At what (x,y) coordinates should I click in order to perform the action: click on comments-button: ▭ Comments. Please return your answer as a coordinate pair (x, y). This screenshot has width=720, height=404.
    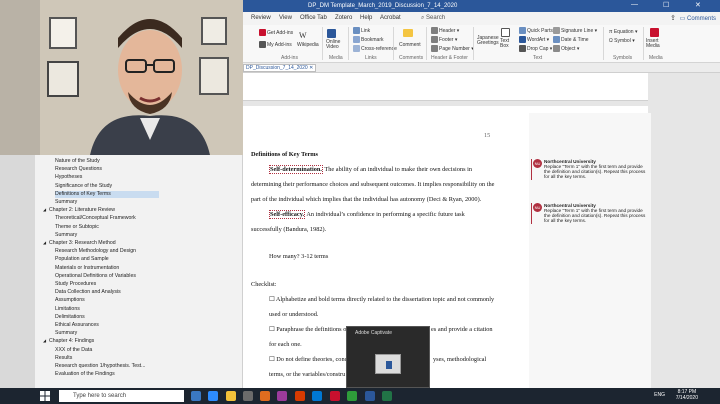
    Looking at the image, I should click on (698, 18).